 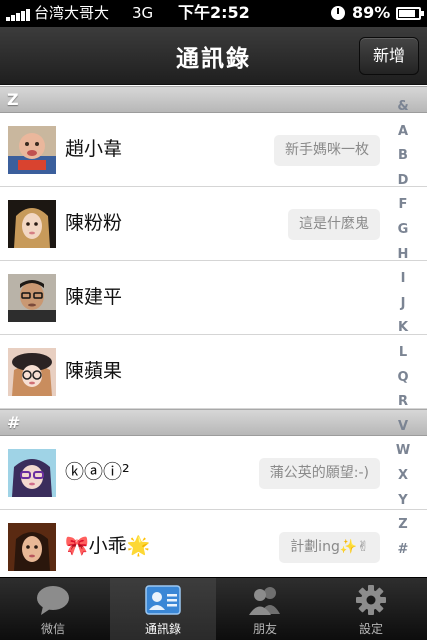 I want to click on index-letter: A, so click(x=403, y=132).